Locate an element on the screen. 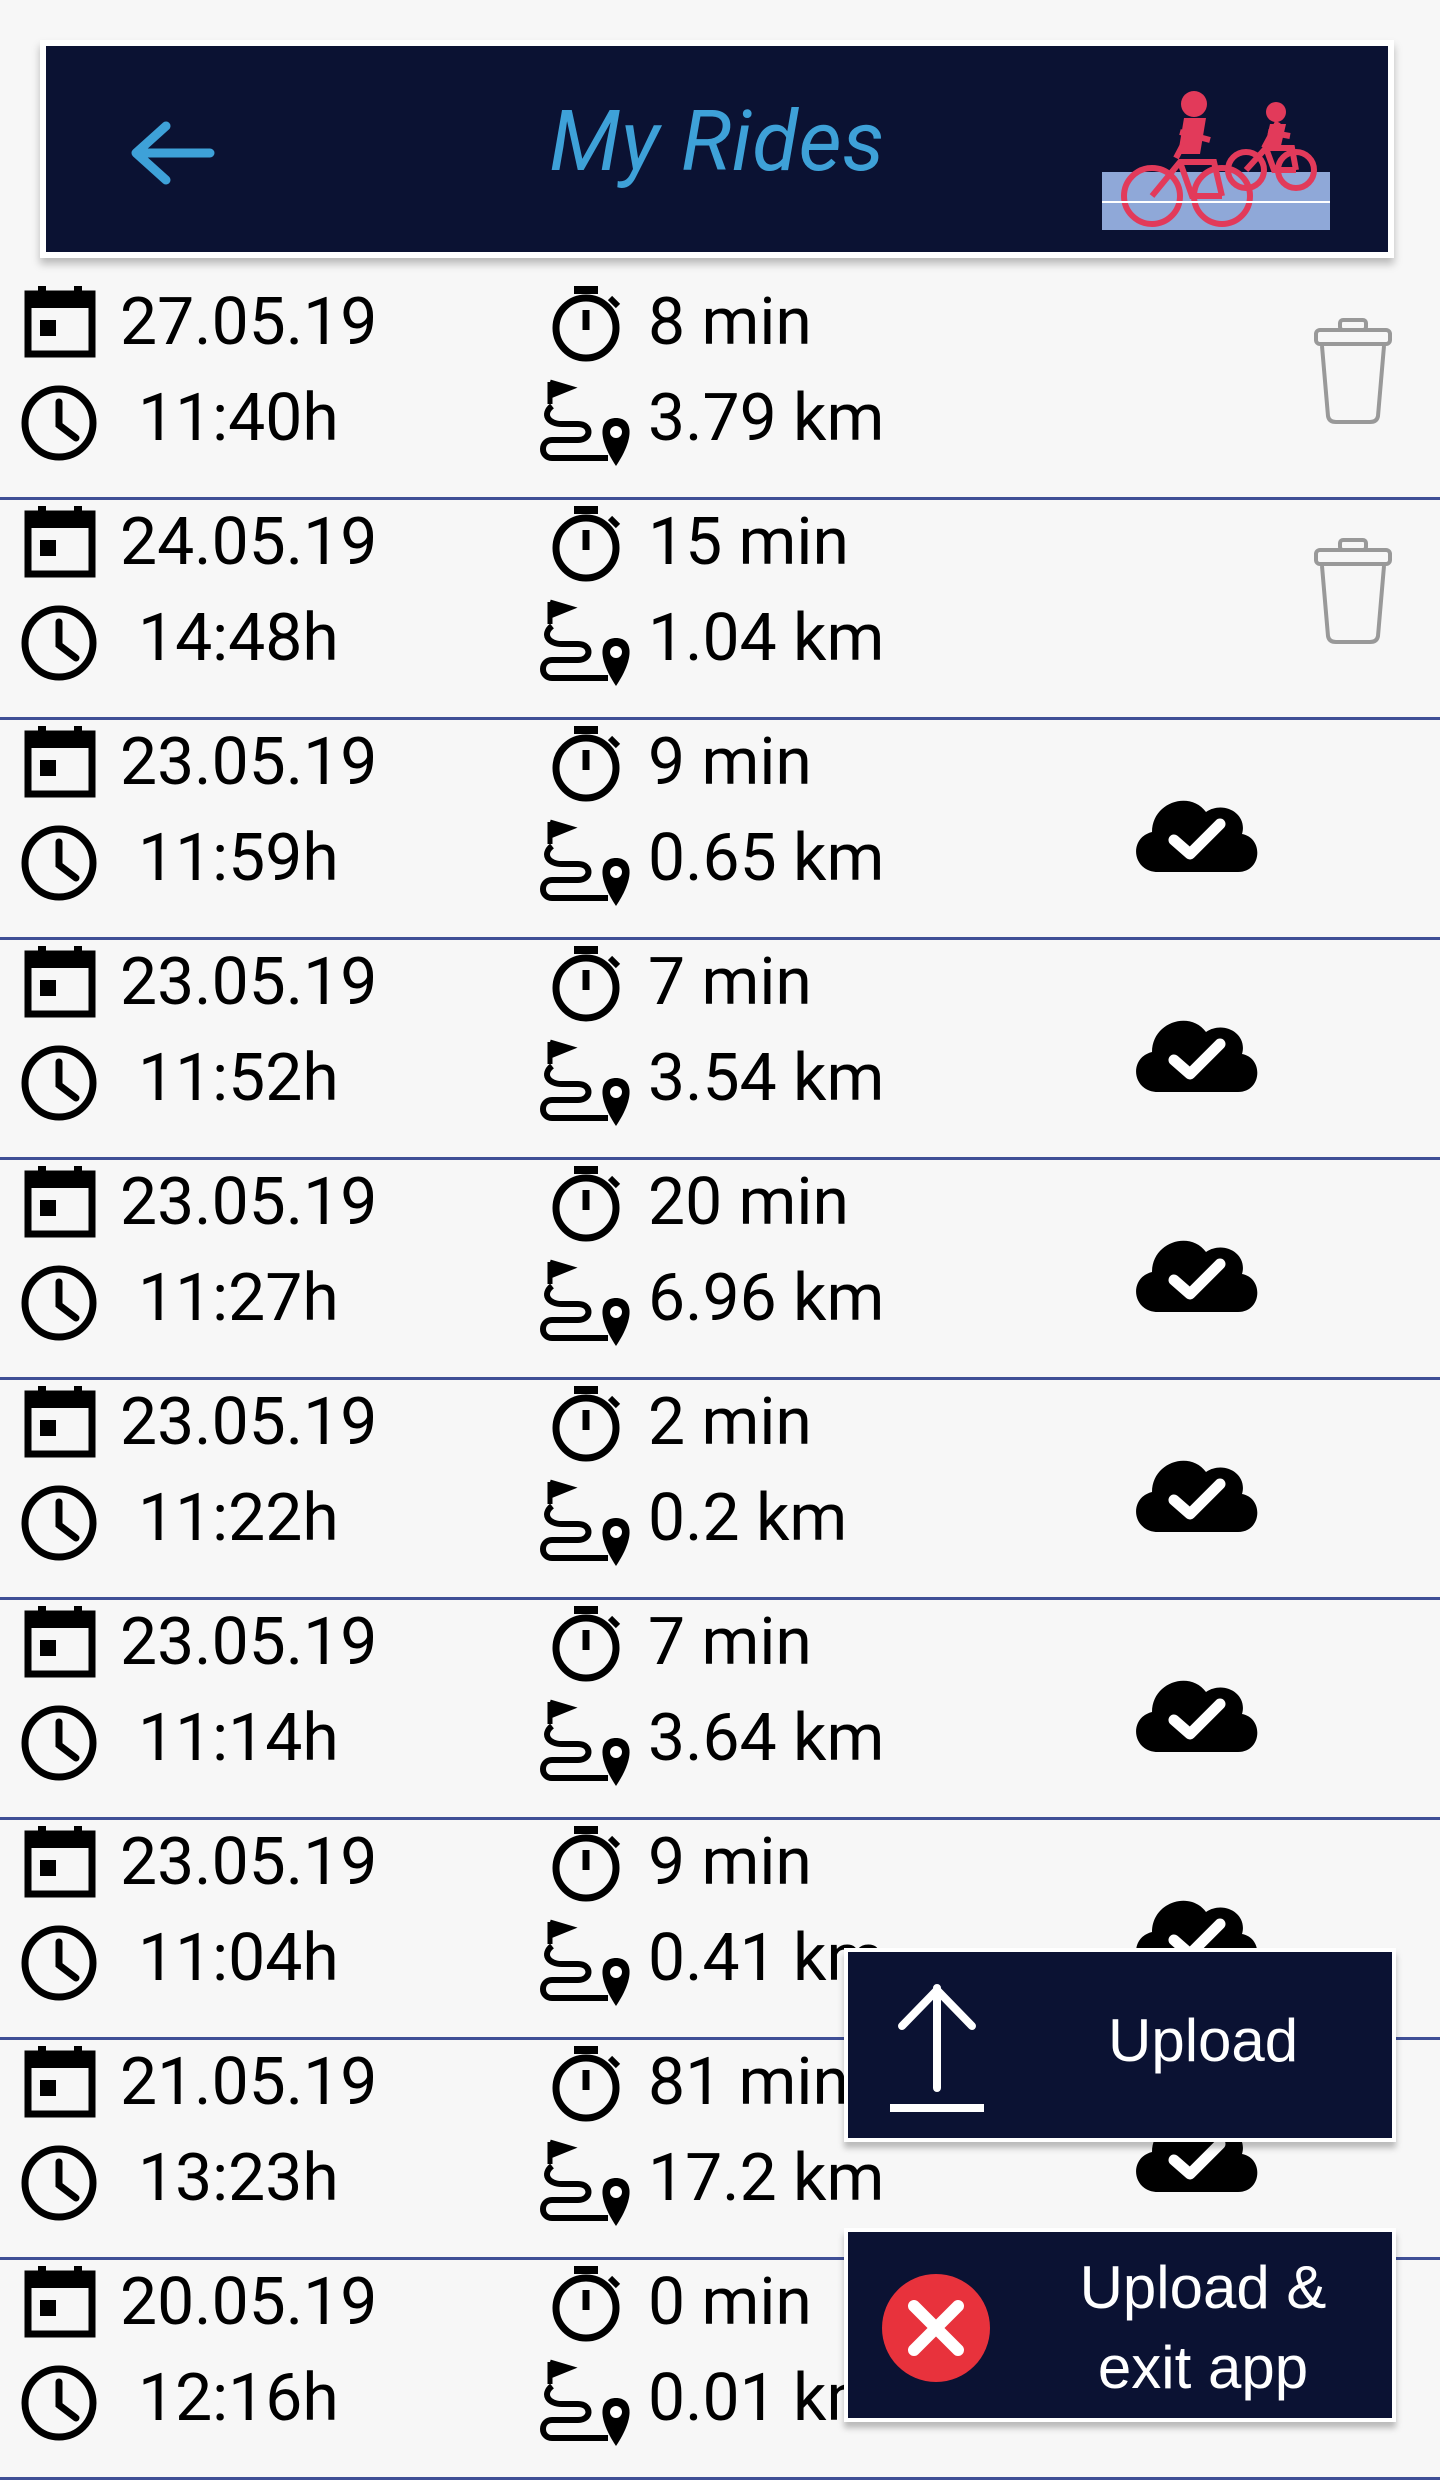 The height and width of the screenshot is (2480, 1440). cyclists-logo is located at coordinates (1216, 160).